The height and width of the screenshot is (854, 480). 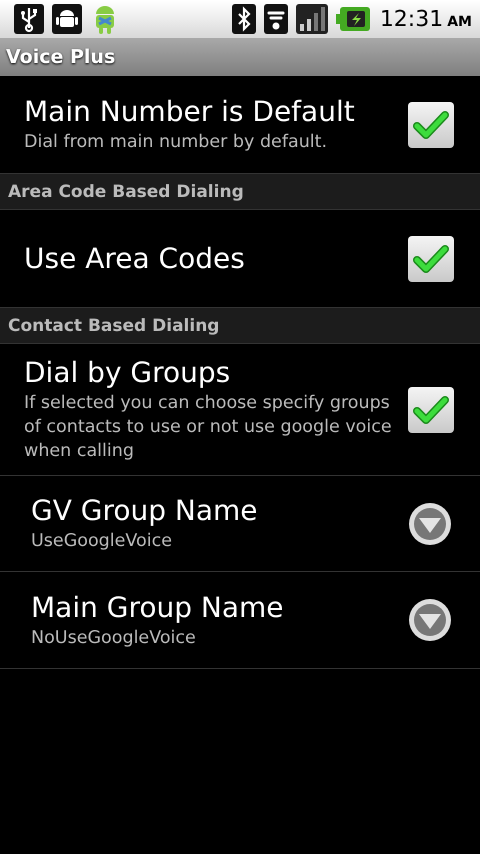 What do you see at coordinates (176, 142) in the screenshot?
I see `preference-summary: Dial from main number by default.` at bounding box center [176, 142].